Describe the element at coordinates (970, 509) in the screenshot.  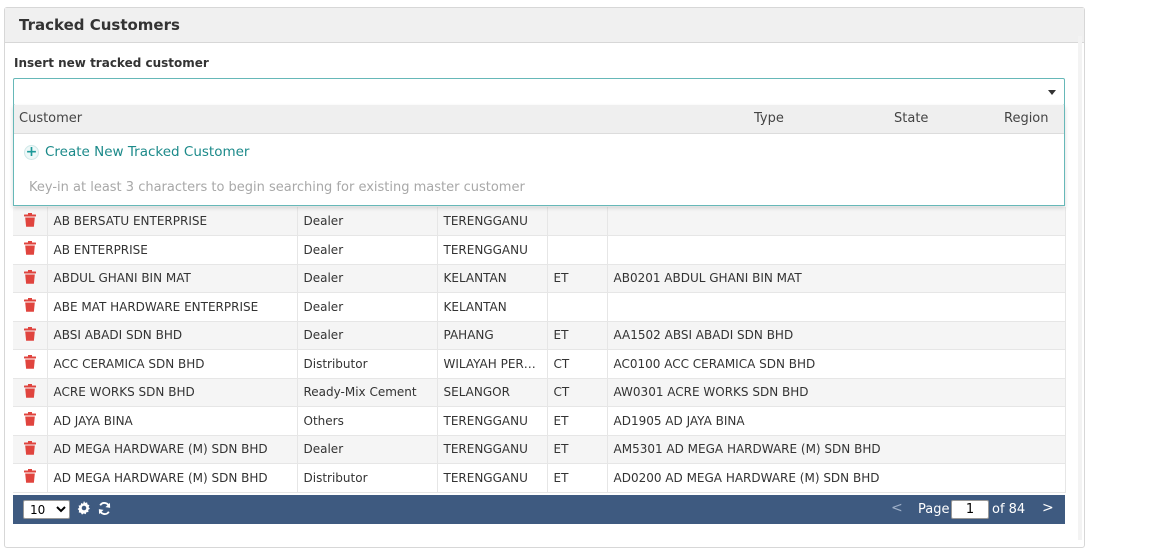
I see `page-number-input` at that location.